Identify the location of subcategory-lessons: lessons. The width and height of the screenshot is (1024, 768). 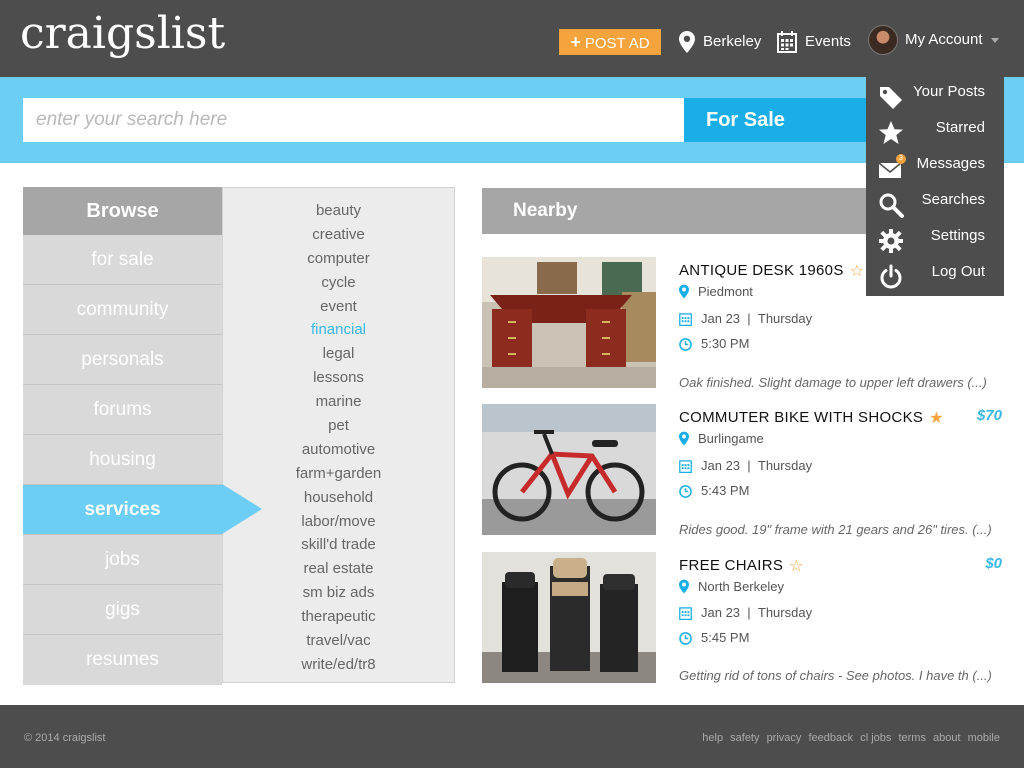
(338, 378).